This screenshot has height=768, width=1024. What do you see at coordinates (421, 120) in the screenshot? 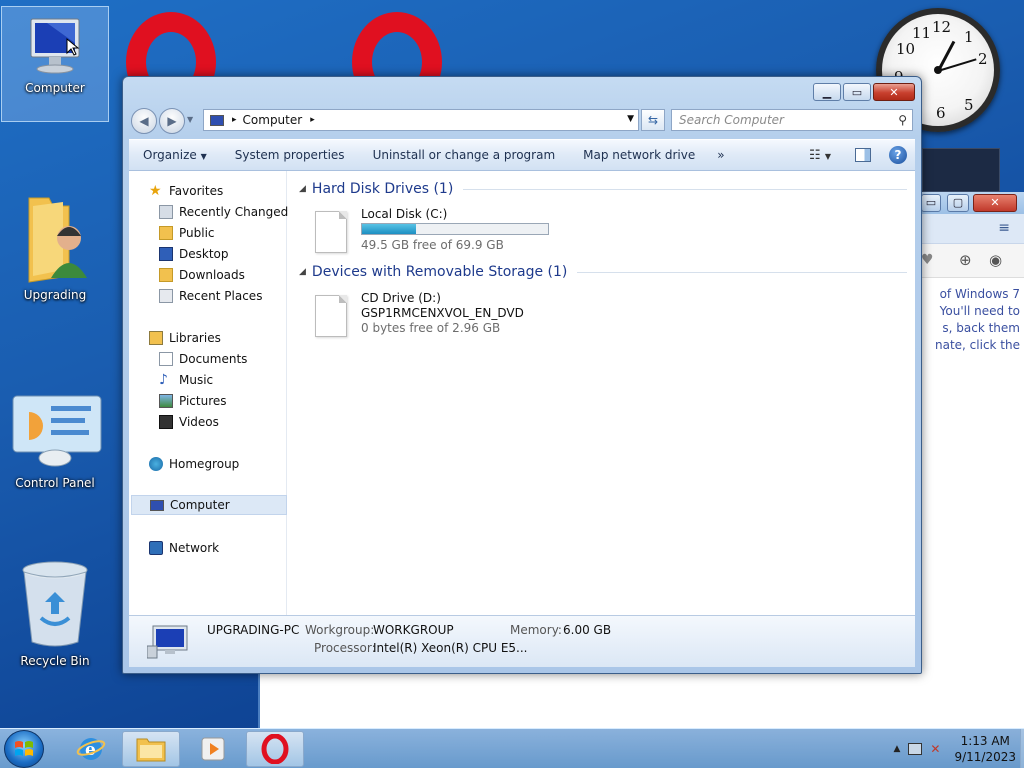
I see `address-bar: ▸ Computer ▸ ▼` at bounding box center [421, 120].